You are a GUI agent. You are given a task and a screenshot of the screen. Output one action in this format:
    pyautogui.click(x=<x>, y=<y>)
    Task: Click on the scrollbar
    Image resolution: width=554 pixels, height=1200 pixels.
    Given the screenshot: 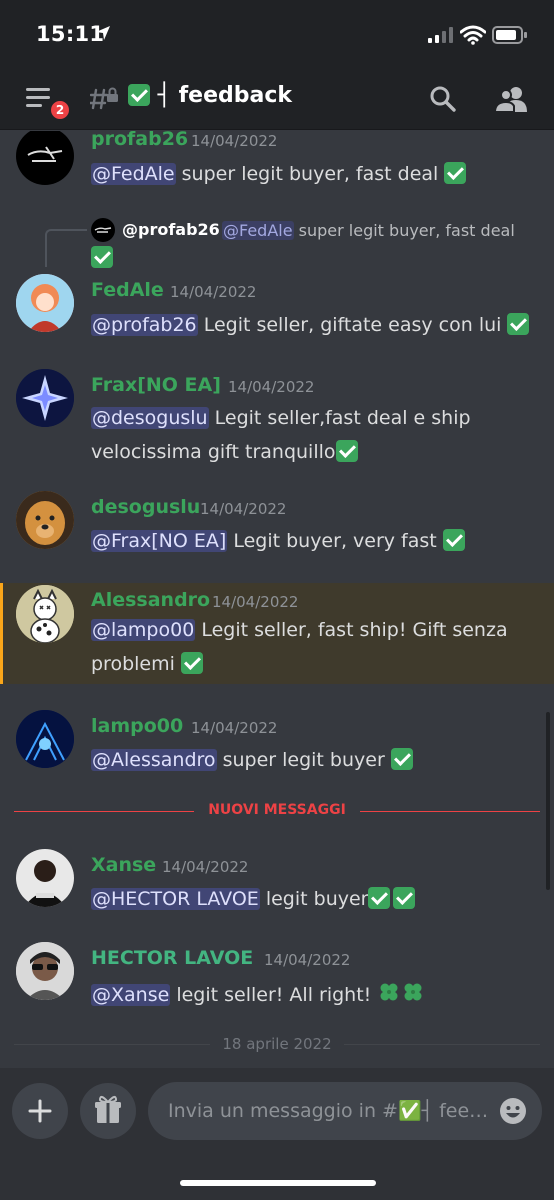 What is the action you would take?
    pyautogui.click(x=548, y=801)
    